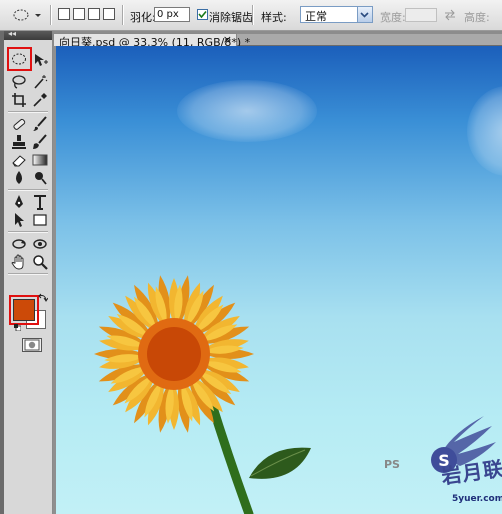 The width and height of the screenshot is (502, 514). Describe the element at coordinates (19, 82) in the screenshot. I see `lasso-tool-icon` at that location.